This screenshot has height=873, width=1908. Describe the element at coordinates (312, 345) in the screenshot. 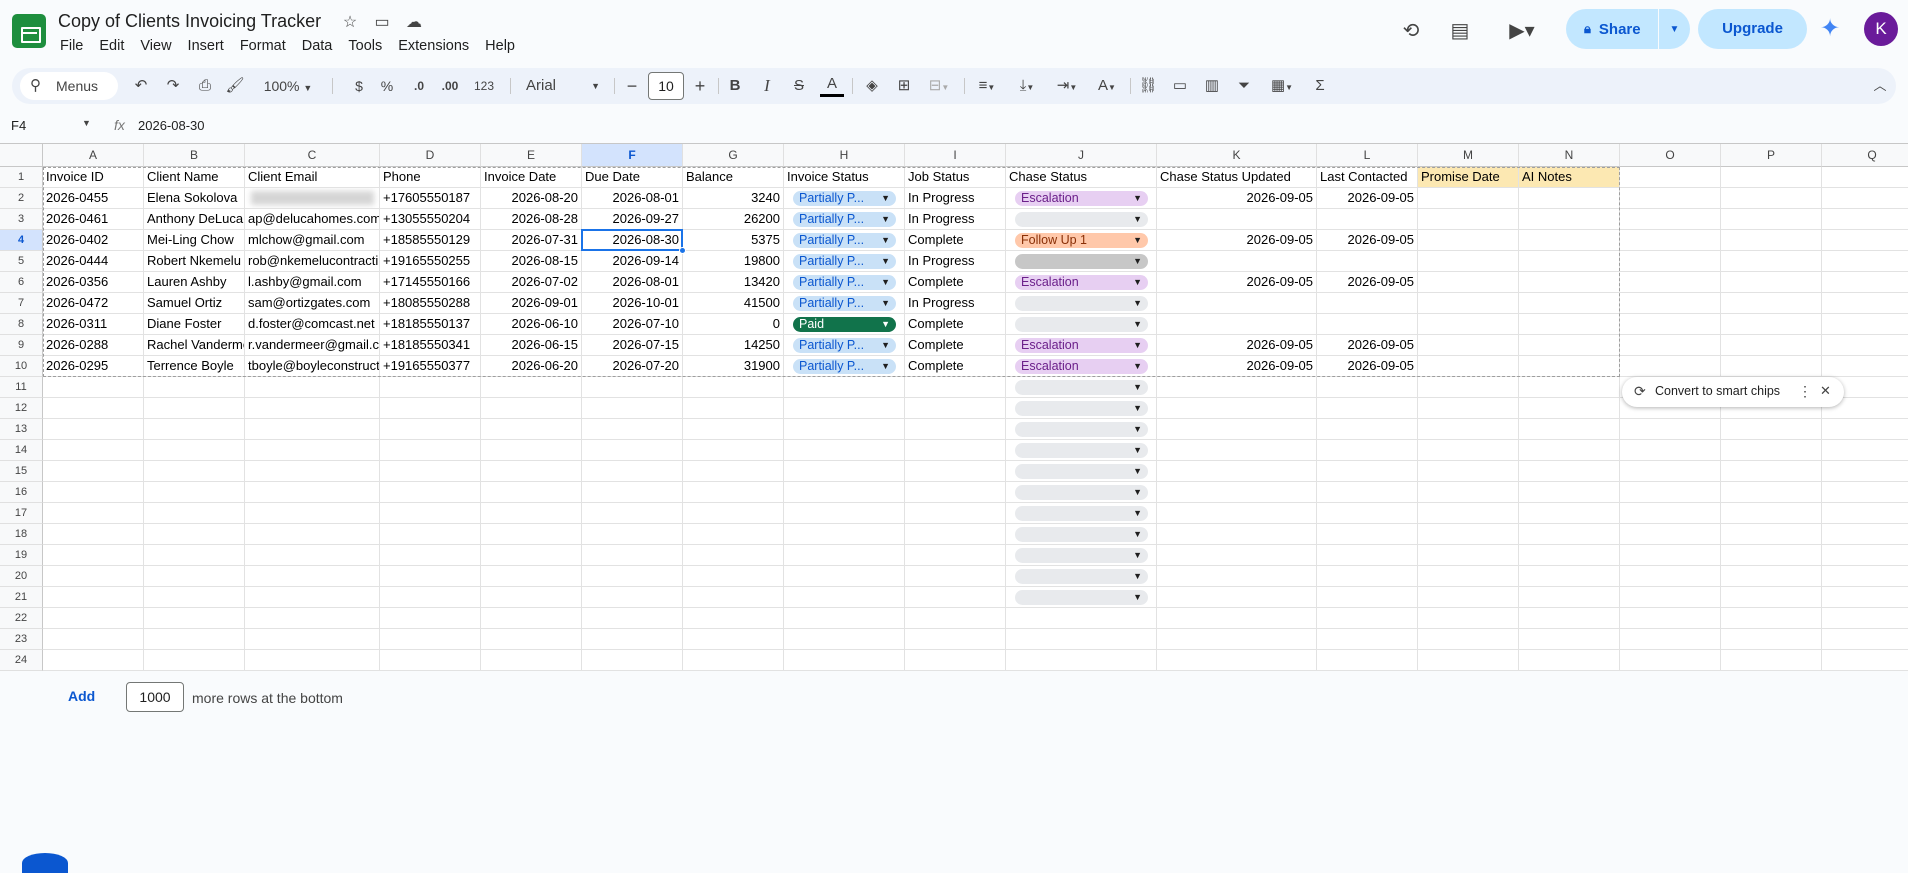

I see `cell: r.vandermeer@gmail.com` at that location.